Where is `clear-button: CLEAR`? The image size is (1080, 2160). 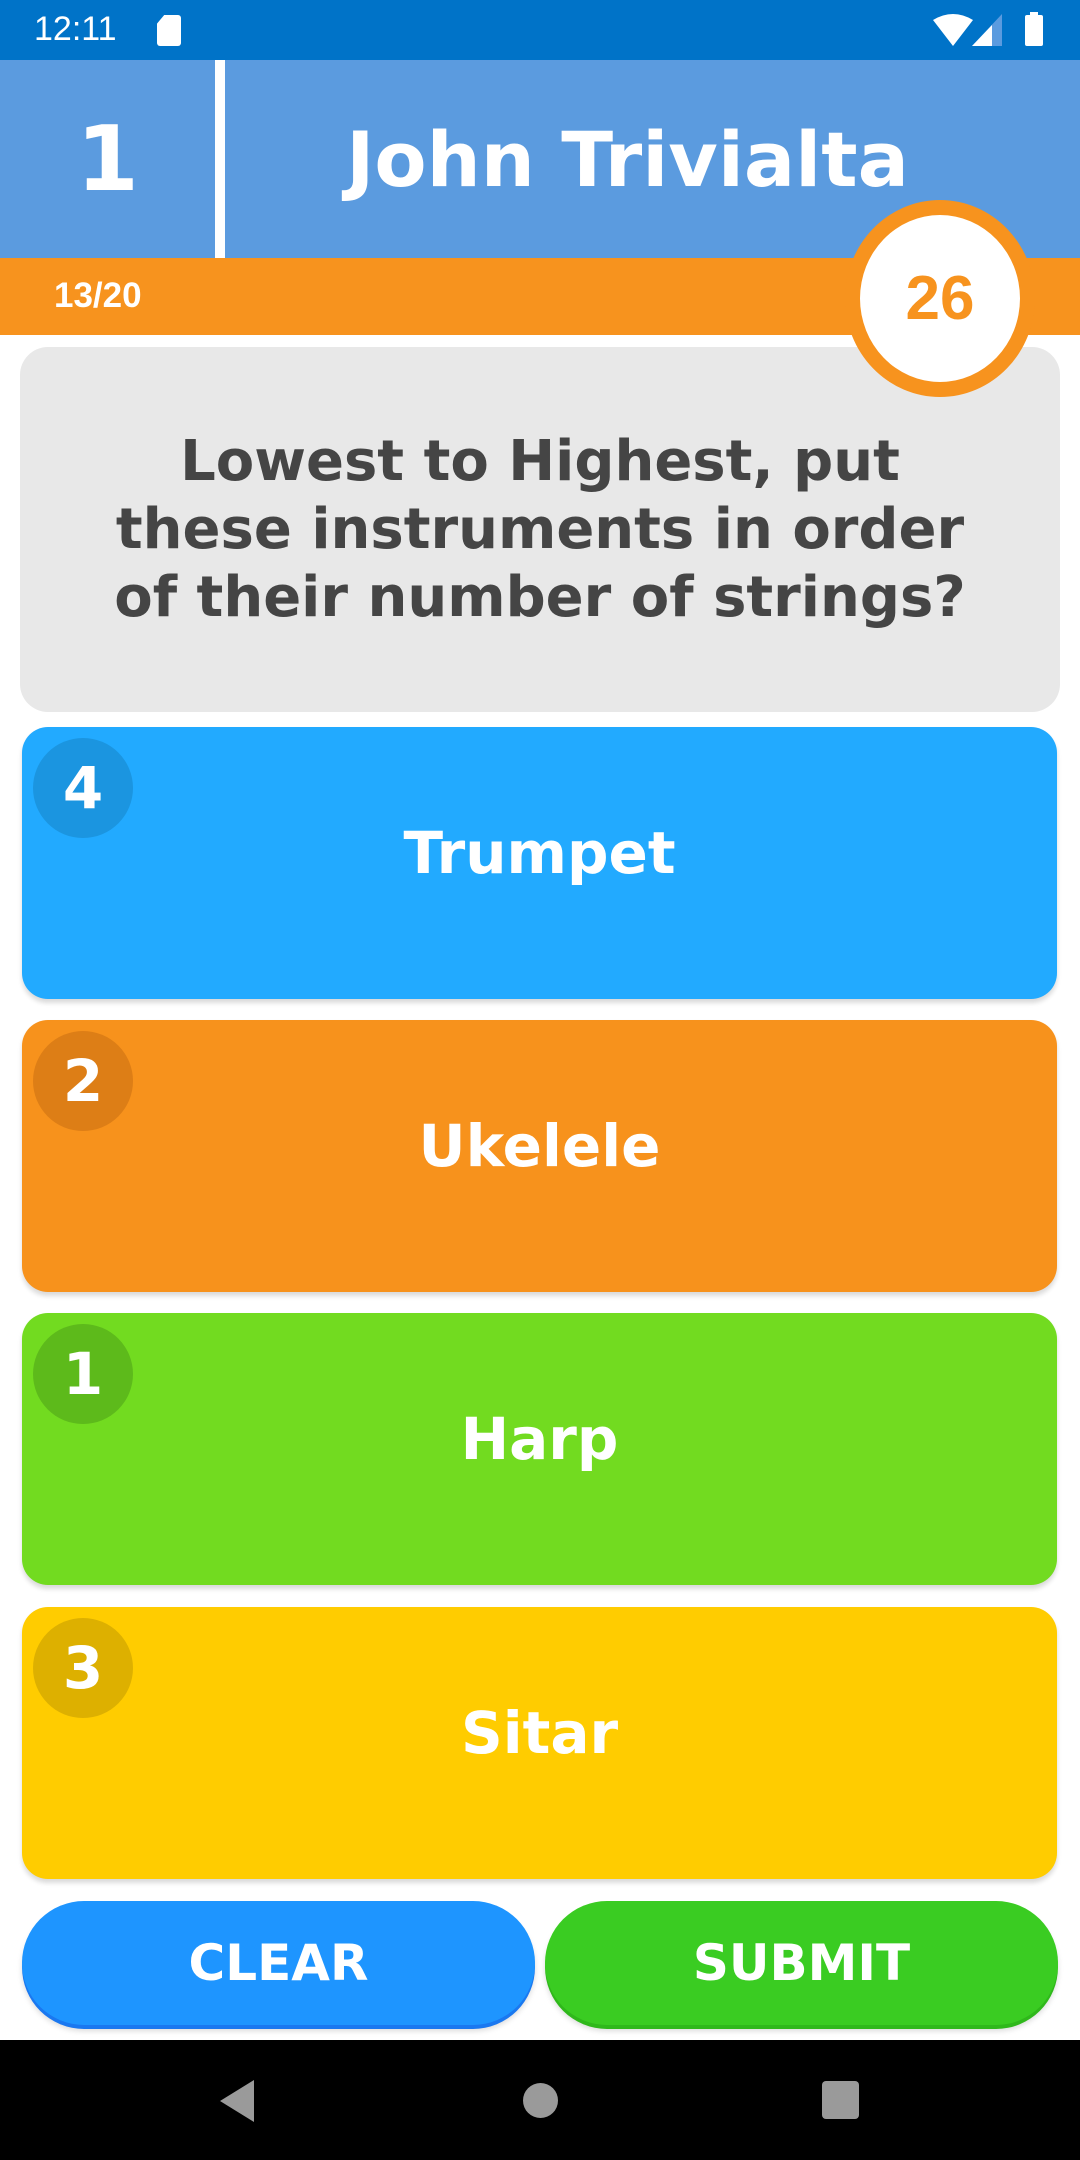 clear-button: CLEAR is located at coordinates (278, 1963).